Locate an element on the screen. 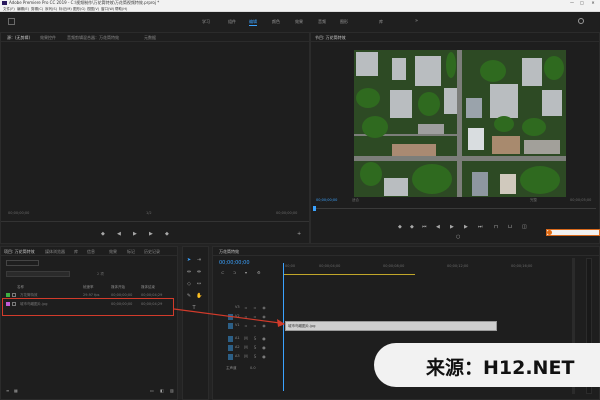 This screenshot has height=400, width=600. column-media-start: 媒体开始 is located at coordinates (118, 287).